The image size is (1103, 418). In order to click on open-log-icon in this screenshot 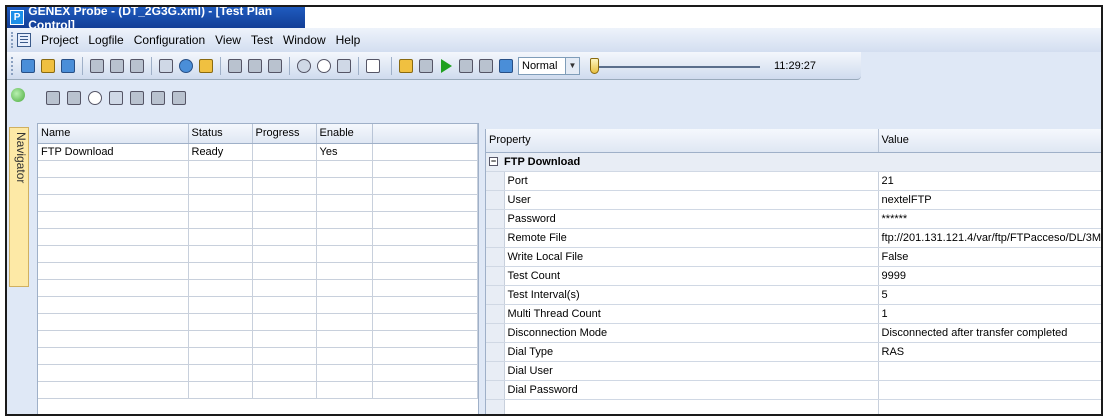, I will do `click(406, 66)`.